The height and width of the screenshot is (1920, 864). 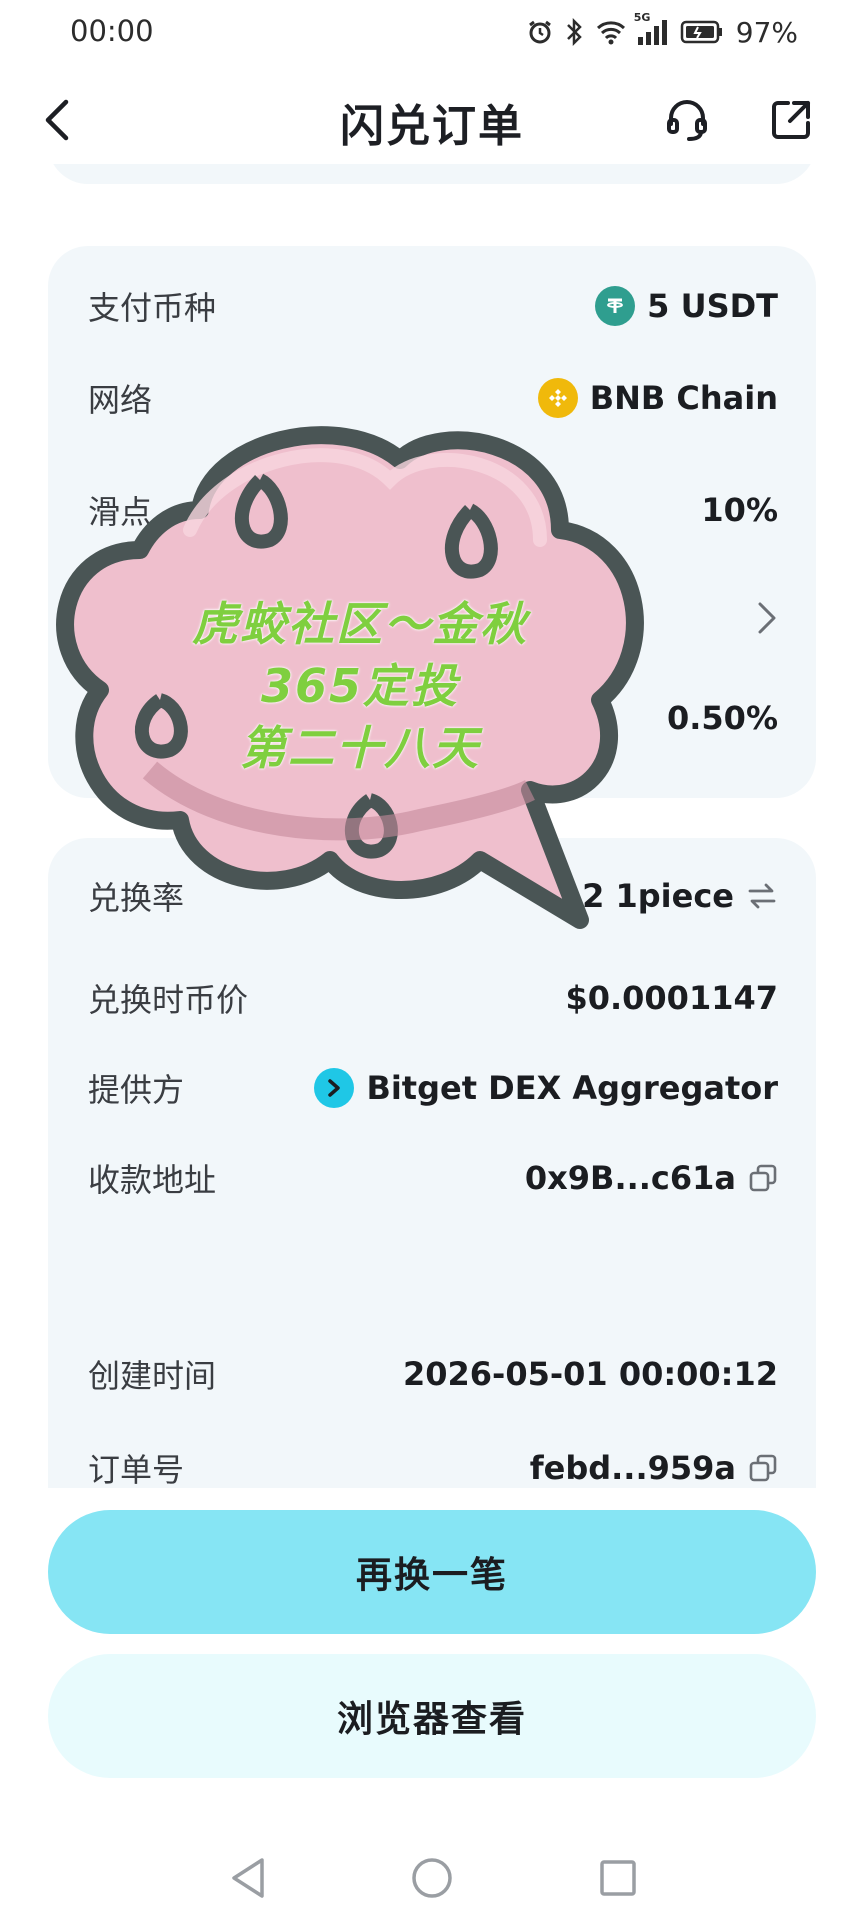 I want to click on pay-coin-value-wrap: 5 USDT, so click(x=686, y=306).